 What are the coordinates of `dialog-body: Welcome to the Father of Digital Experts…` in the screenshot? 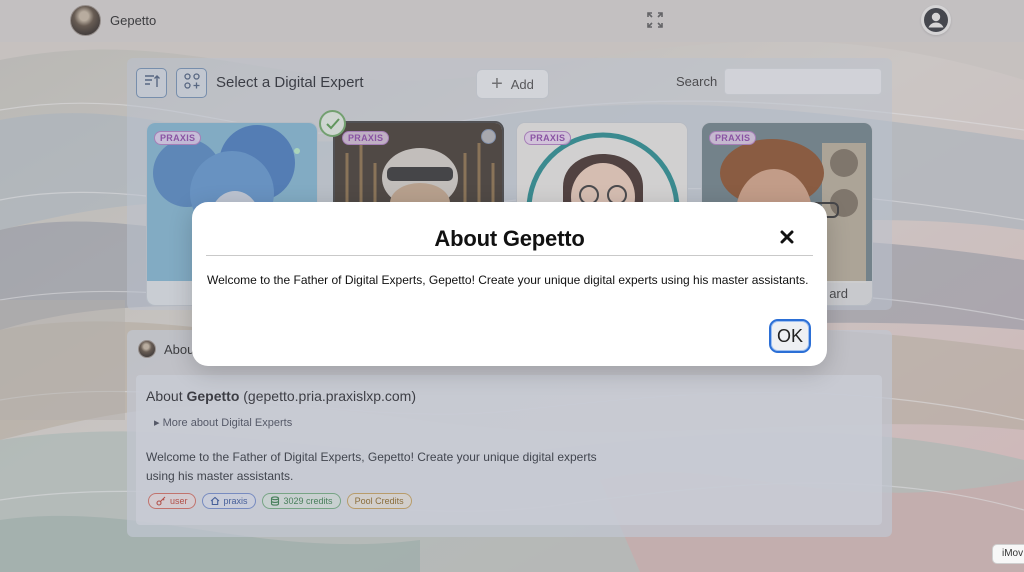 It's located at (508, 280).